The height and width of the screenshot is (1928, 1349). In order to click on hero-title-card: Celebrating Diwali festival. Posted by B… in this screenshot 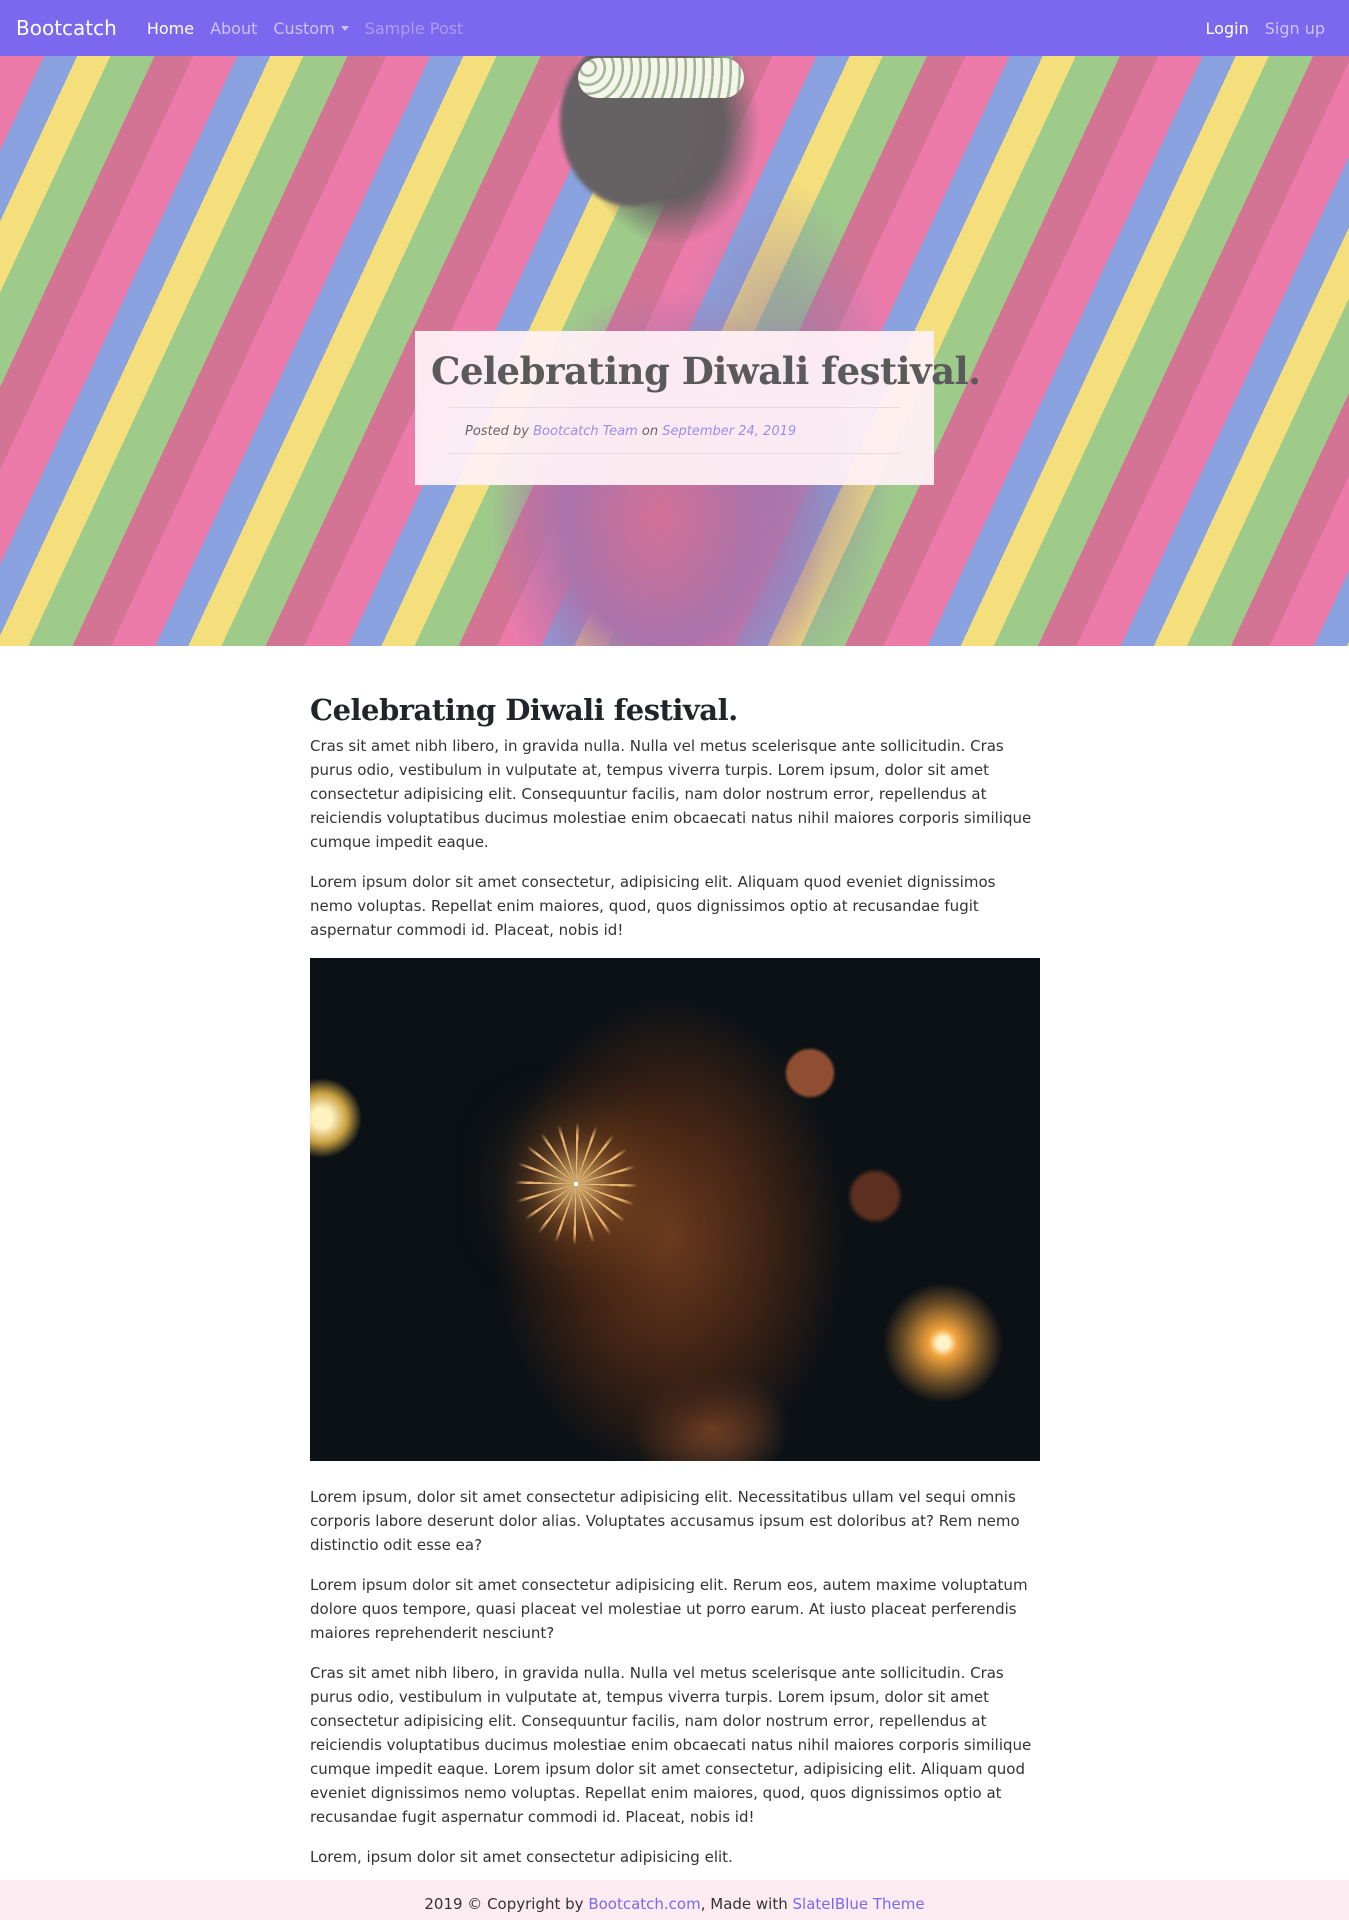, I will do `click(698, 408)`.